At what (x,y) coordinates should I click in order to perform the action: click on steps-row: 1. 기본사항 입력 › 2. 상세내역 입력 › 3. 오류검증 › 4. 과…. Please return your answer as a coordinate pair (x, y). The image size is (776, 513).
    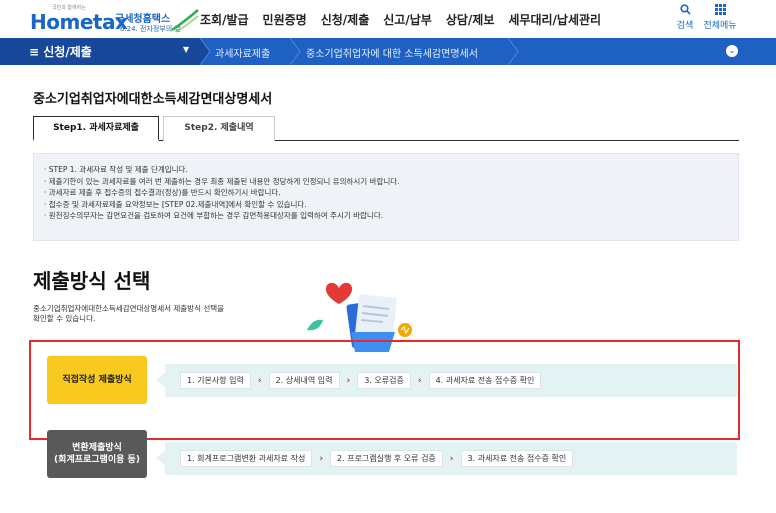
    Looking at the image, I should click on (361, 380).